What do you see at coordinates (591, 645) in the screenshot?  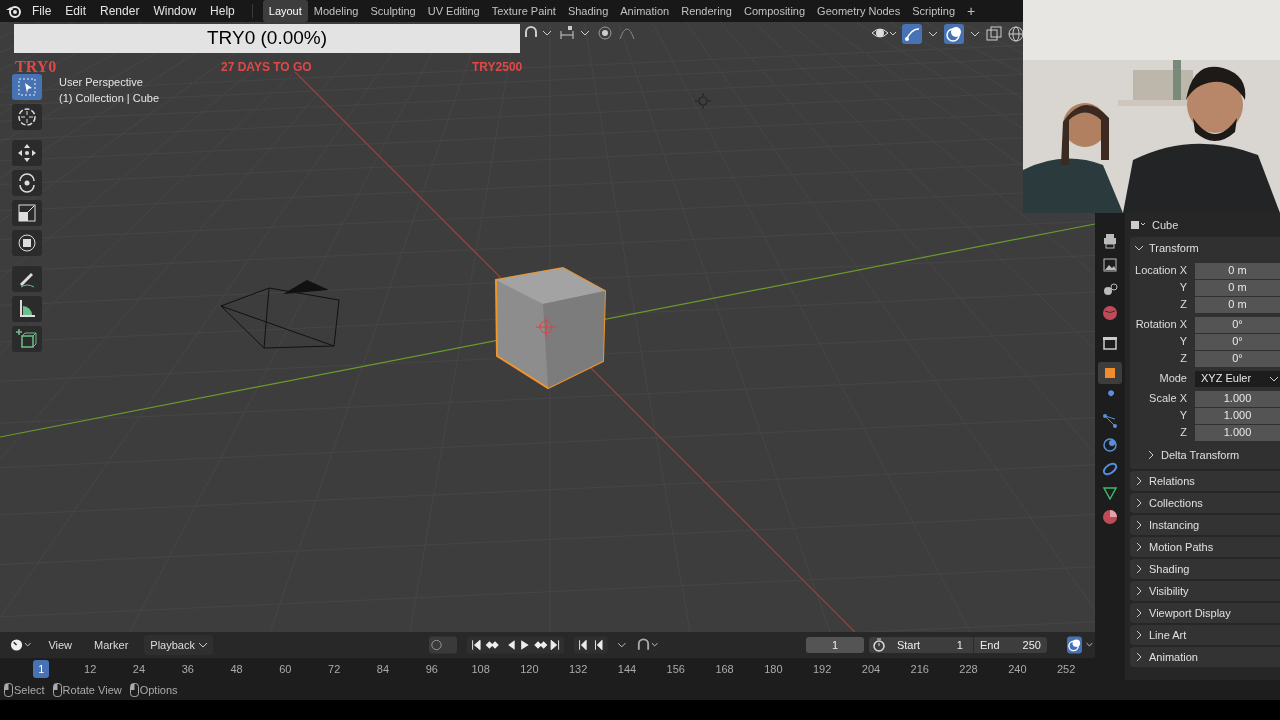 I see `jump-keyframe-icon` at bounding box center [591, 645].